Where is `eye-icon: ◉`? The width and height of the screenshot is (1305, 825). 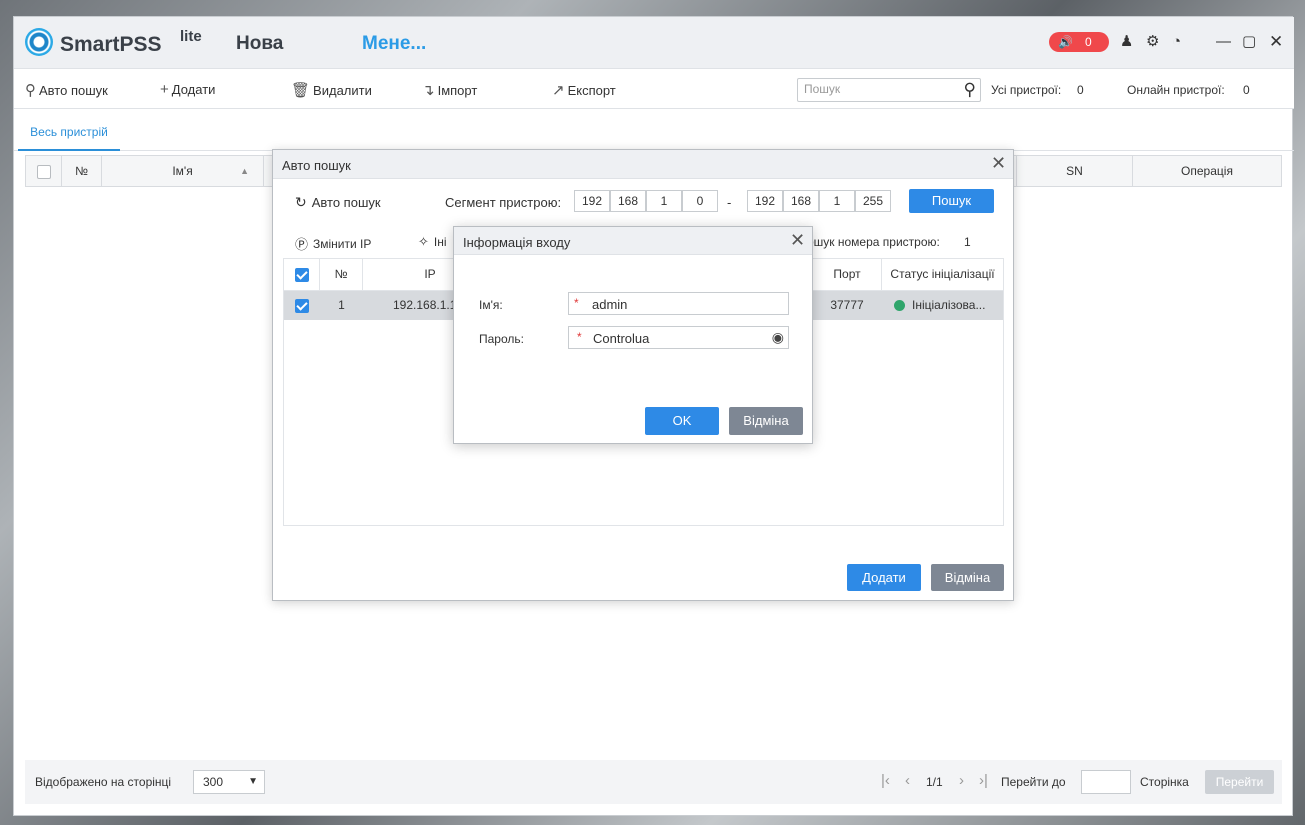 eye-icon: ◉ is located at coordinates (778, 337).